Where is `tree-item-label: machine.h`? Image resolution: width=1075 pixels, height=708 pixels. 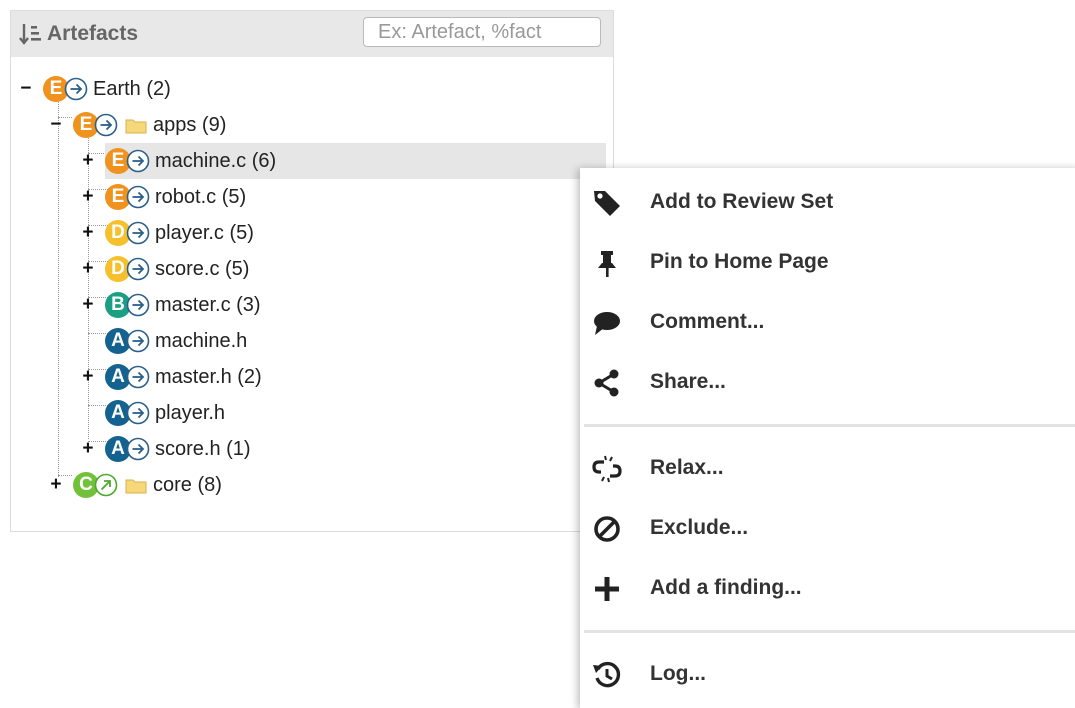
tree-item-label: machine.h is located at coordinates (201, 341).